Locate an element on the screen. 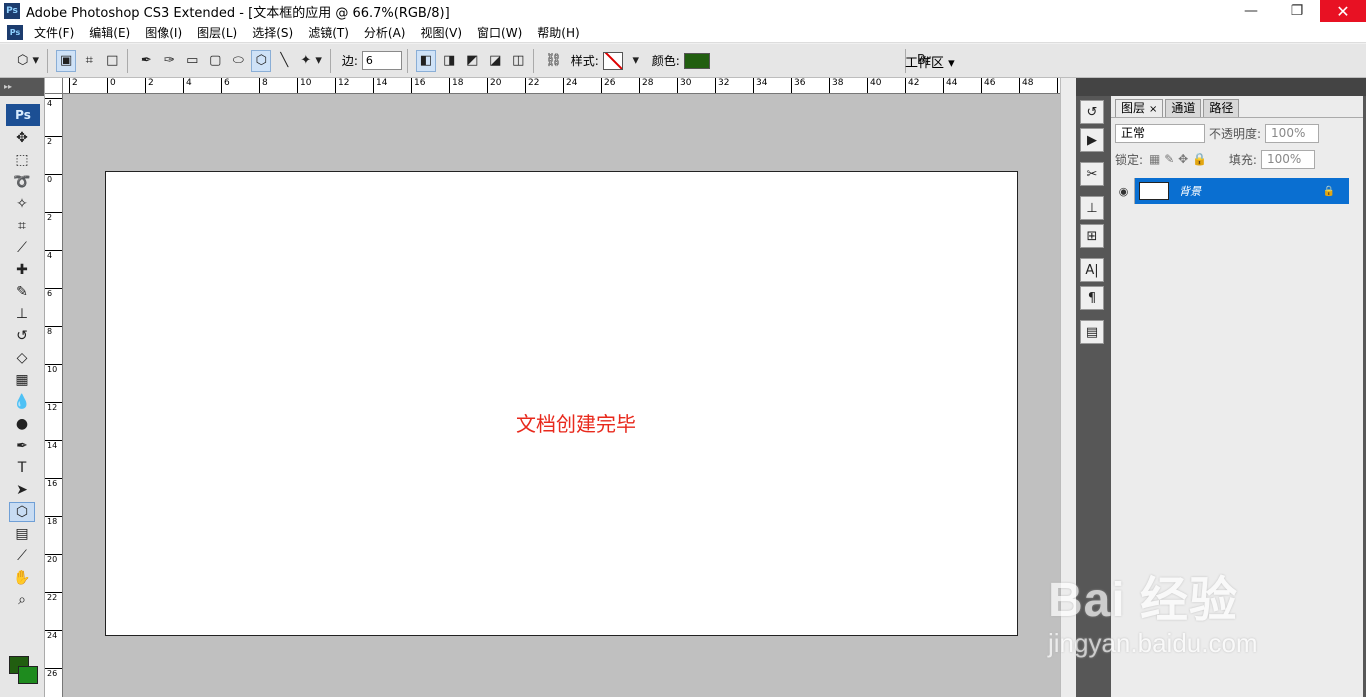 The width and height of the screenshot is (1366, 697). character-panel-icon: A| is located at coordinates (1092, 270).